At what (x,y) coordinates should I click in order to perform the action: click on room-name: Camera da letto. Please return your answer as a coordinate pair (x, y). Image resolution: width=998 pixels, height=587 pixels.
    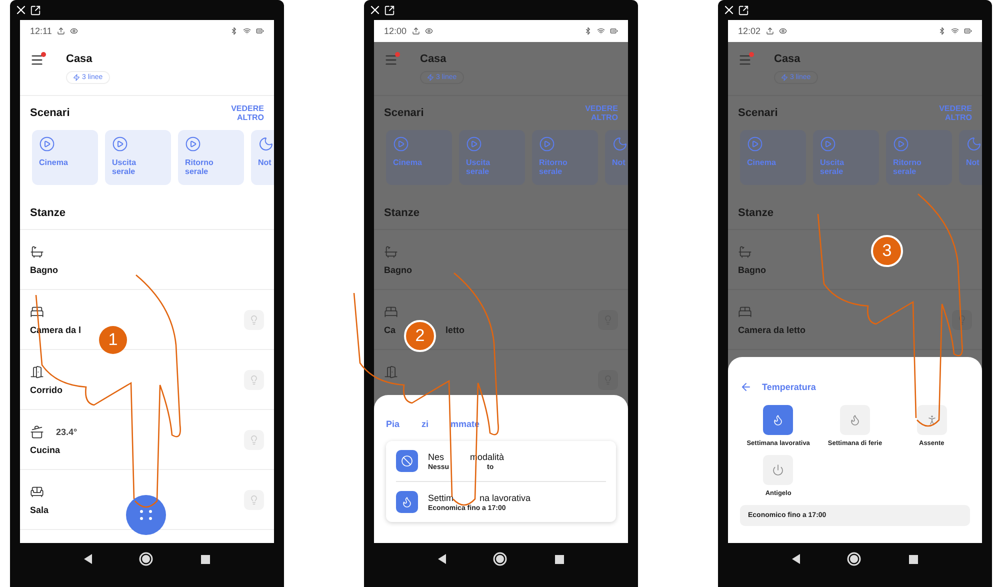
    Looking at the image, I should click on (772, 329).